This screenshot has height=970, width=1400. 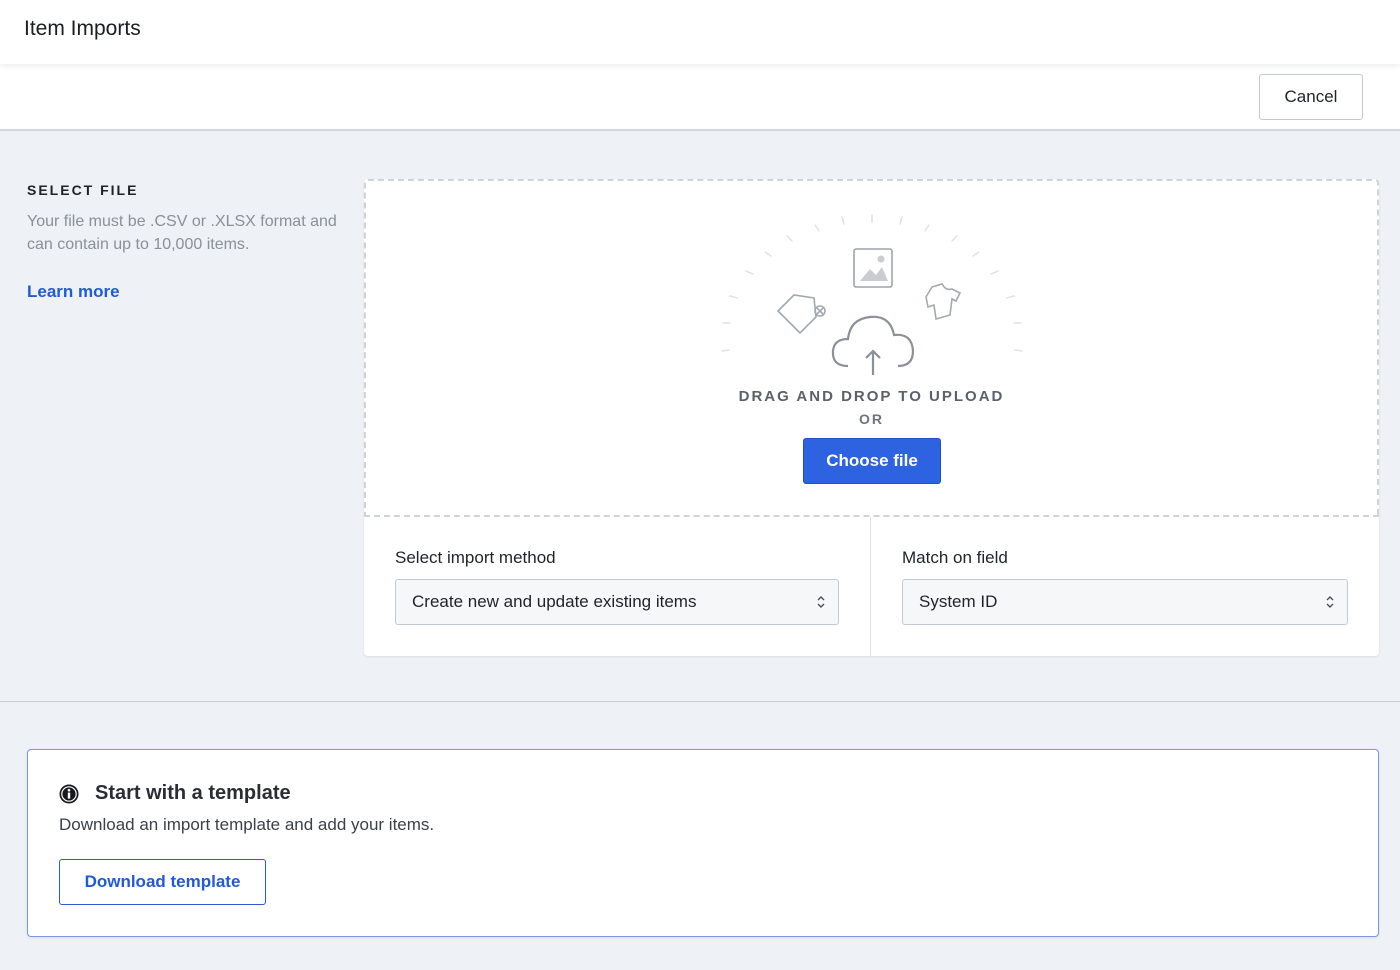 What do you see at coordinates (873, 345) in the screenshot?
I see `cloud-upload-icon` at bounding box center [873, 345].